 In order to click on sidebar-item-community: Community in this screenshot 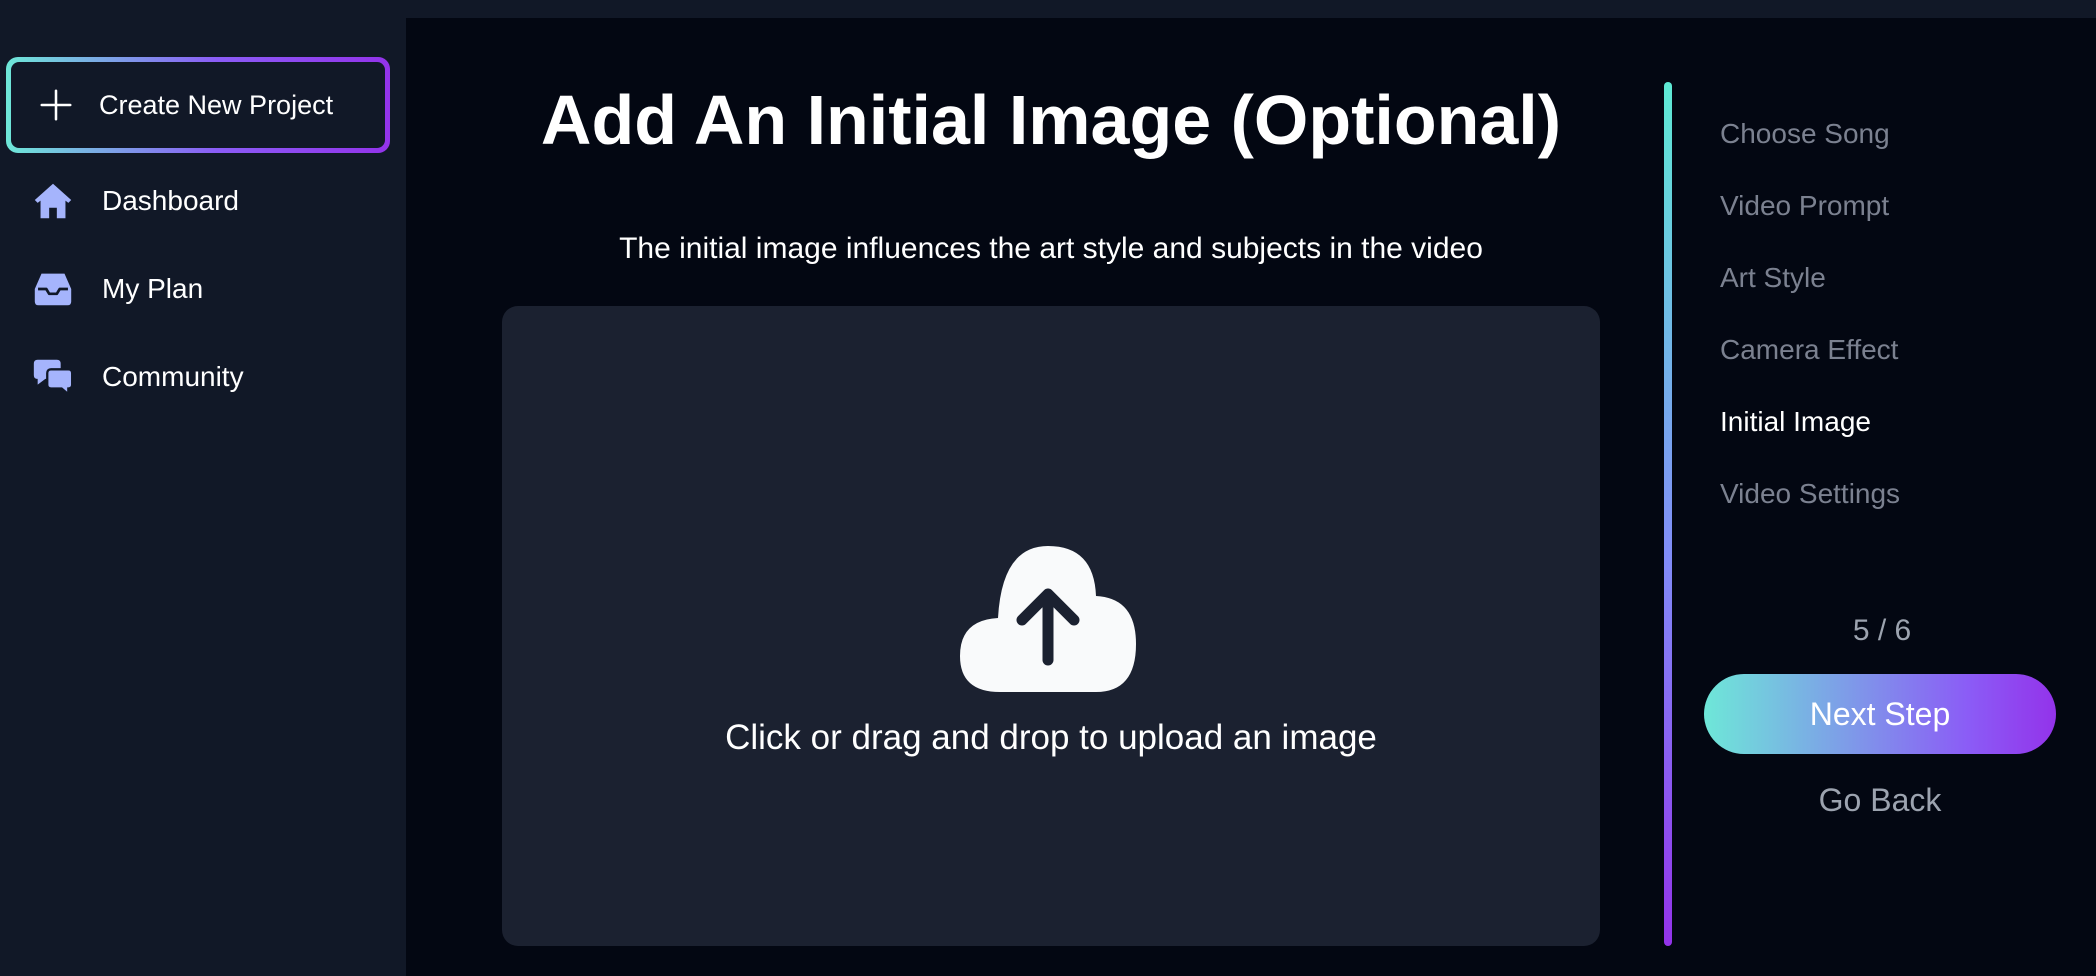, I will do `click(210, 377)`.